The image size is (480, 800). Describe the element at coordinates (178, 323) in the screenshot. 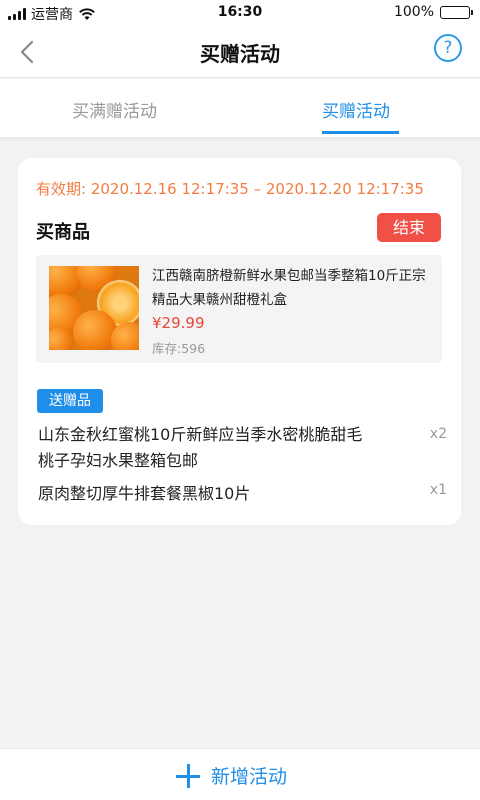

I see `product-price: ¥29.99` at that location.